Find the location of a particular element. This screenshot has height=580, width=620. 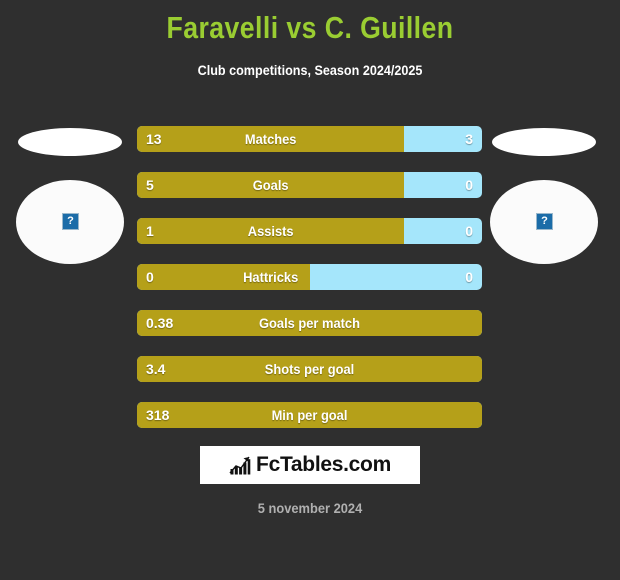

stat-row: 0.38 Goals per match is located at coordinates (309, 323).